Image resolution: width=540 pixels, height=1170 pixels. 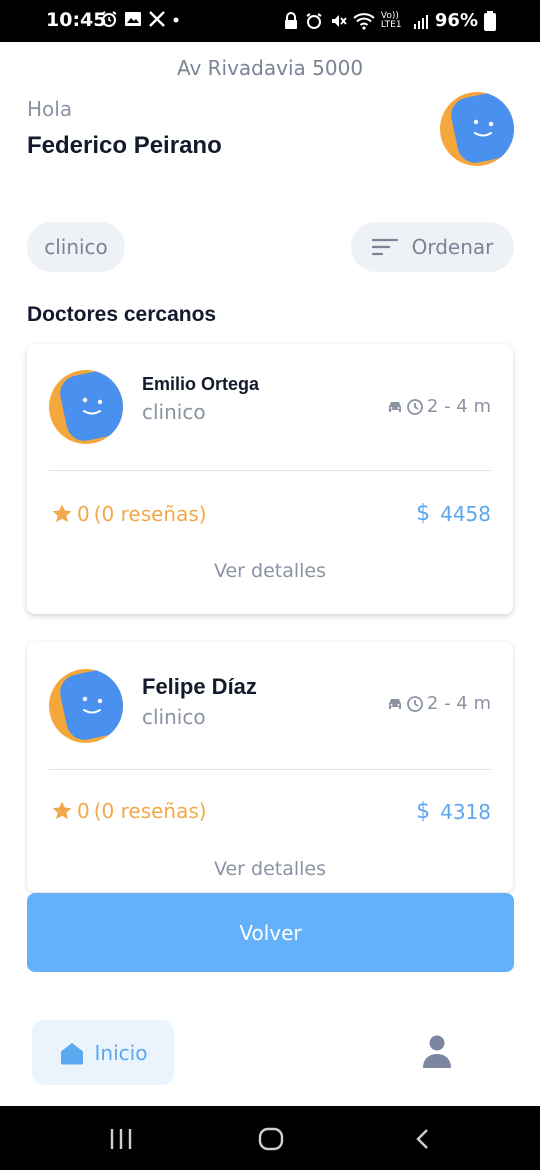 What do you see at coordinates (452, 247) in the screenshot?
I see `sort-label: Ordenar` at bounding box center [452, 247].